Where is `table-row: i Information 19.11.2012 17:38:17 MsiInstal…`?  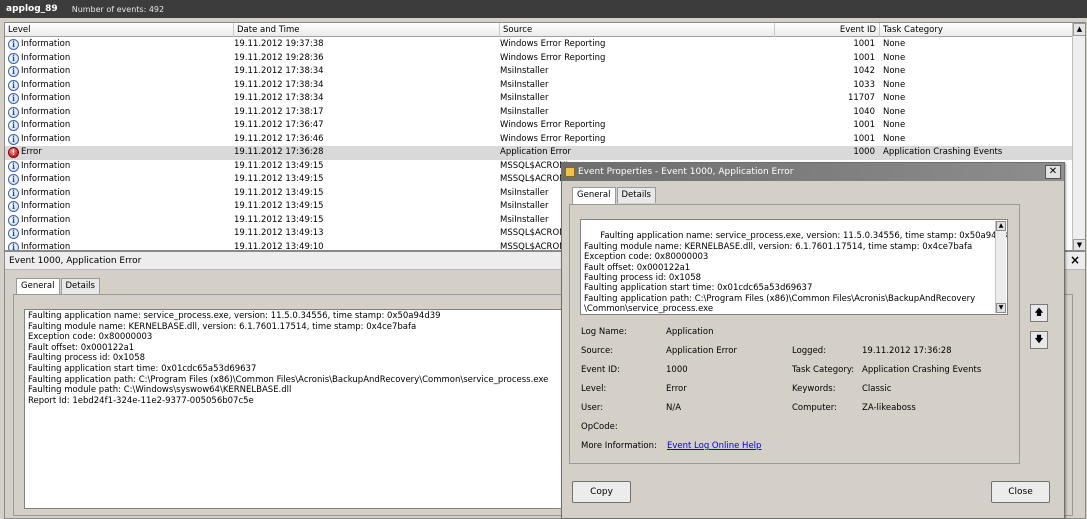
table-row: i Information 19.11.2012 17:38:17 MsiInstal… is located at coordinates (539, 113).